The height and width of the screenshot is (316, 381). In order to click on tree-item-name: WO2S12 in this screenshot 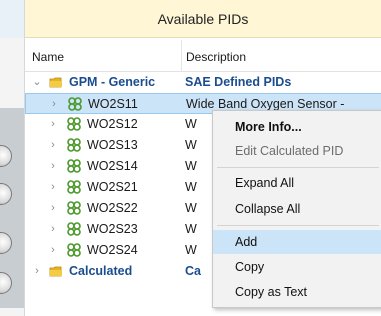, I will do `click(112, 124)`.